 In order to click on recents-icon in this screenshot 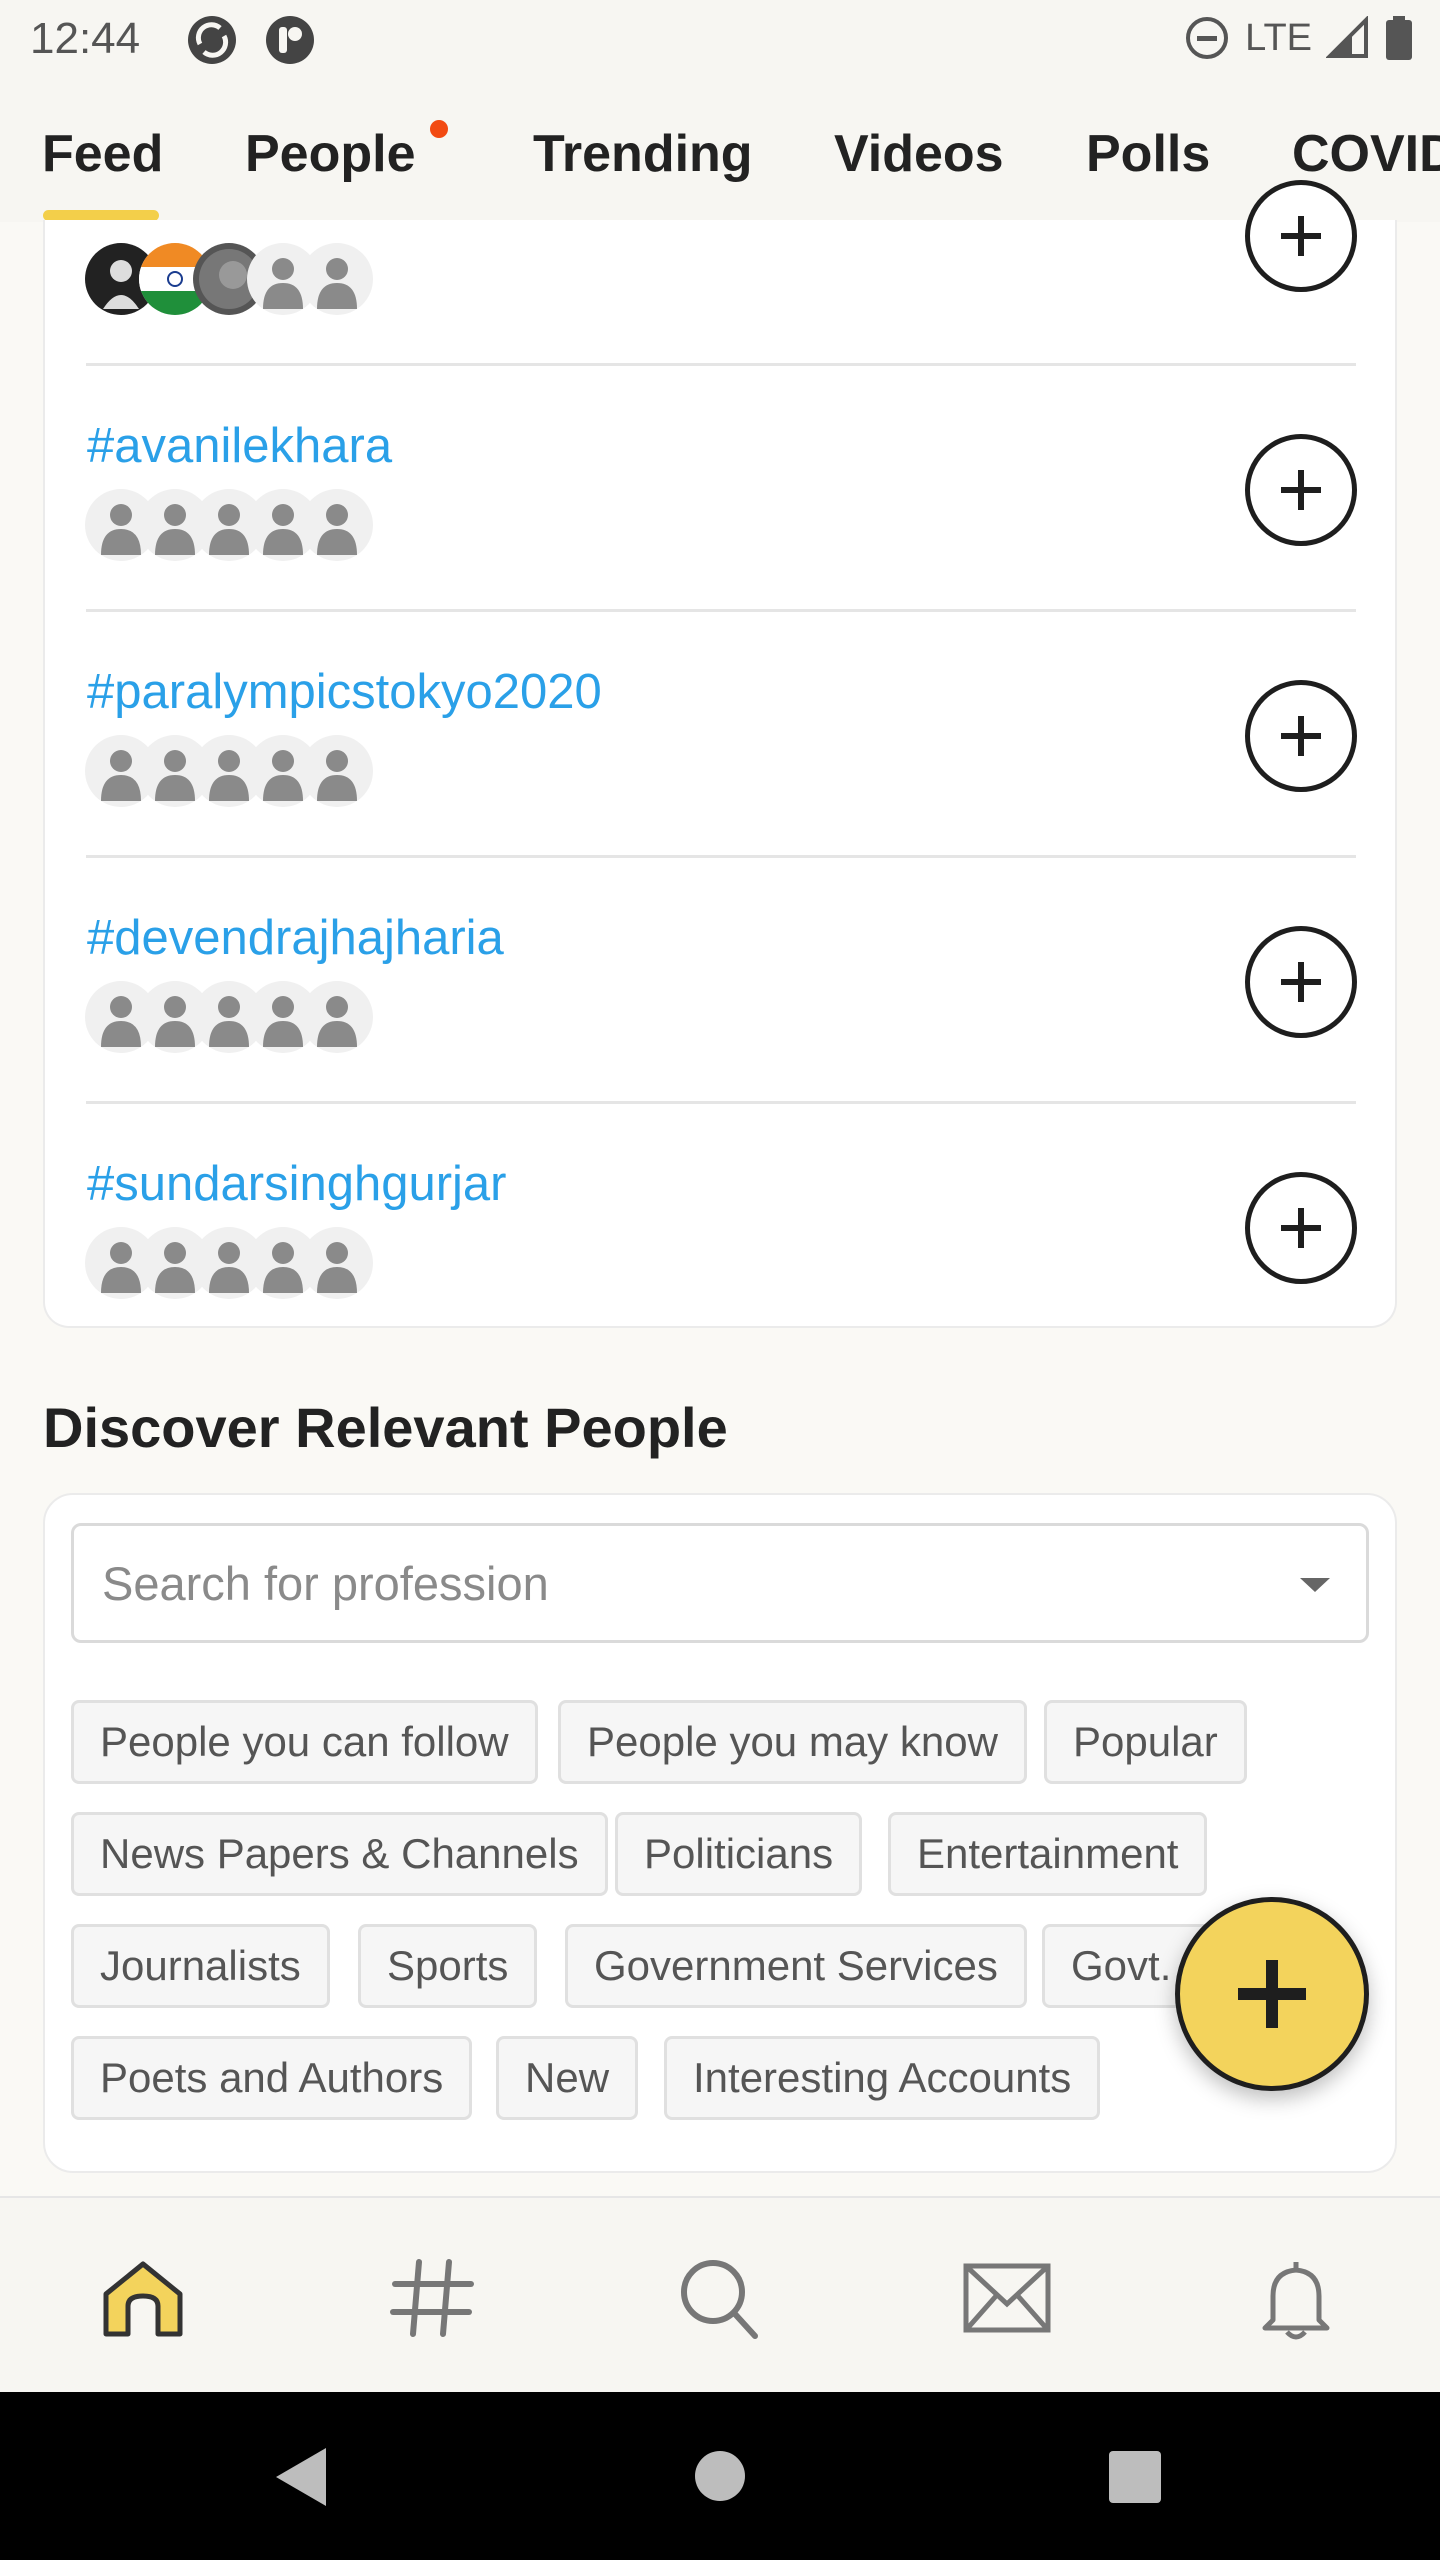, I will do `click(1135, 2477)`.